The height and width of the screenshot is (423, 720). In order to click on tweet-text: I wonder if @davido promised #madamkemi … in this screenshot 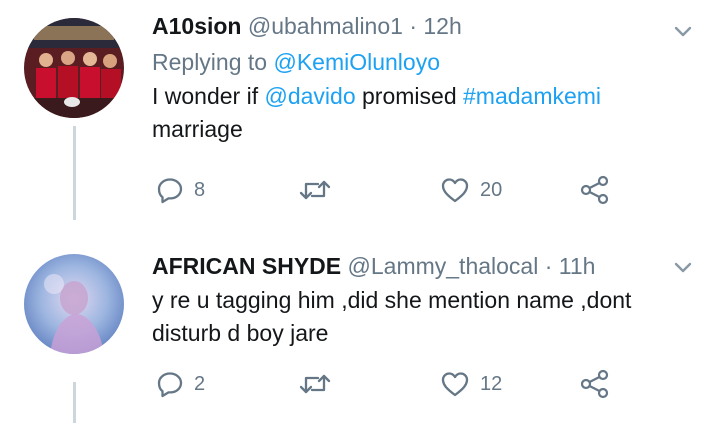, I will do `click(416, 113)`.